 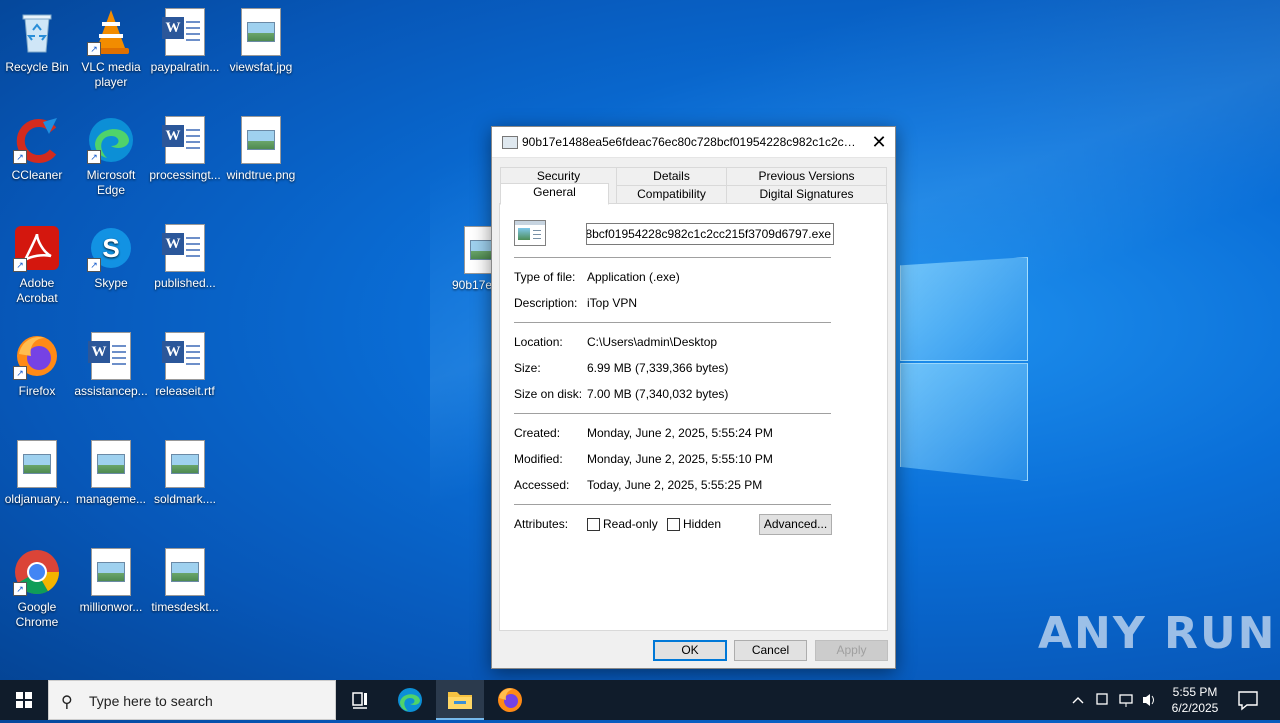 What do you see at coordinates (37, 589) in the screenshot?
I see `desktop-icon-chrome: ↗ Google Chrome` at bounding box center [37, 589].